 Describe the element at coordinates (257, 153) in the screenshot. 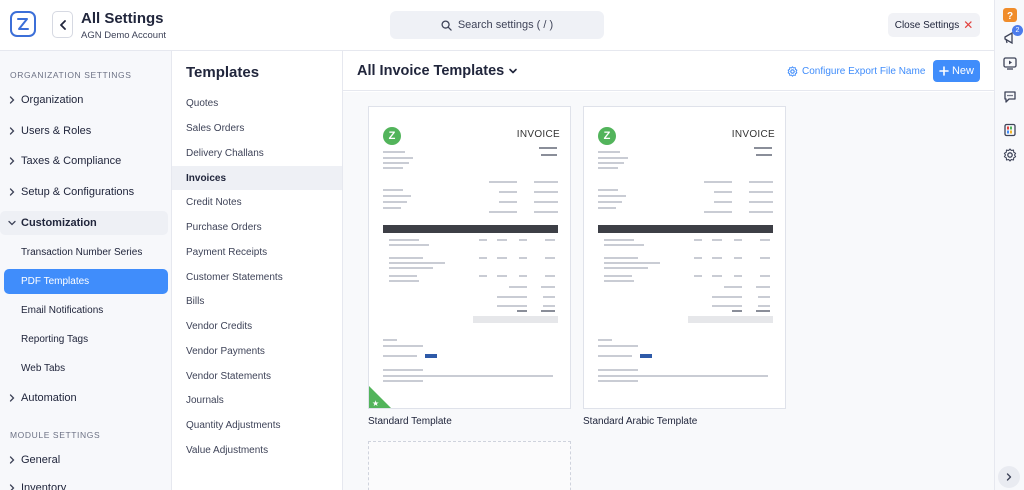

I see `template-type-delivery-challans: Delivery Challans` at that location.